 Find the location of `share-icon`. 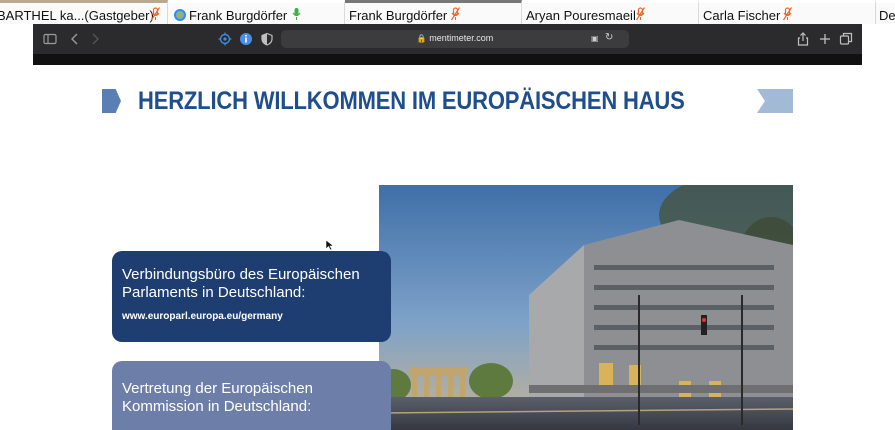

share-icon is located at coordinates (803, 39).